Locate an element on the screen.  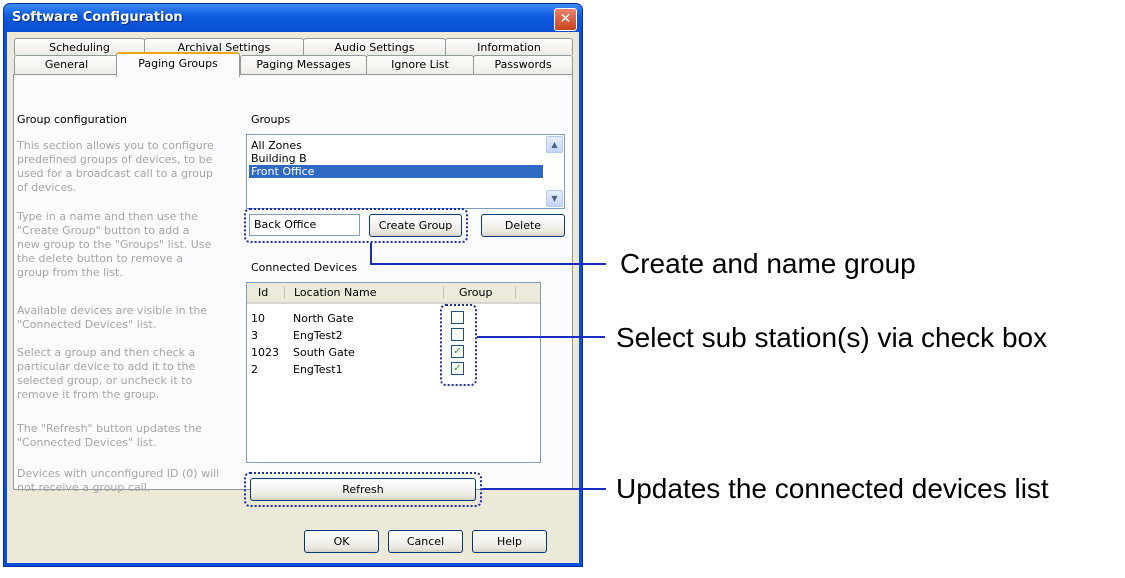
column-group: Group is located at coordinates (476, 292).